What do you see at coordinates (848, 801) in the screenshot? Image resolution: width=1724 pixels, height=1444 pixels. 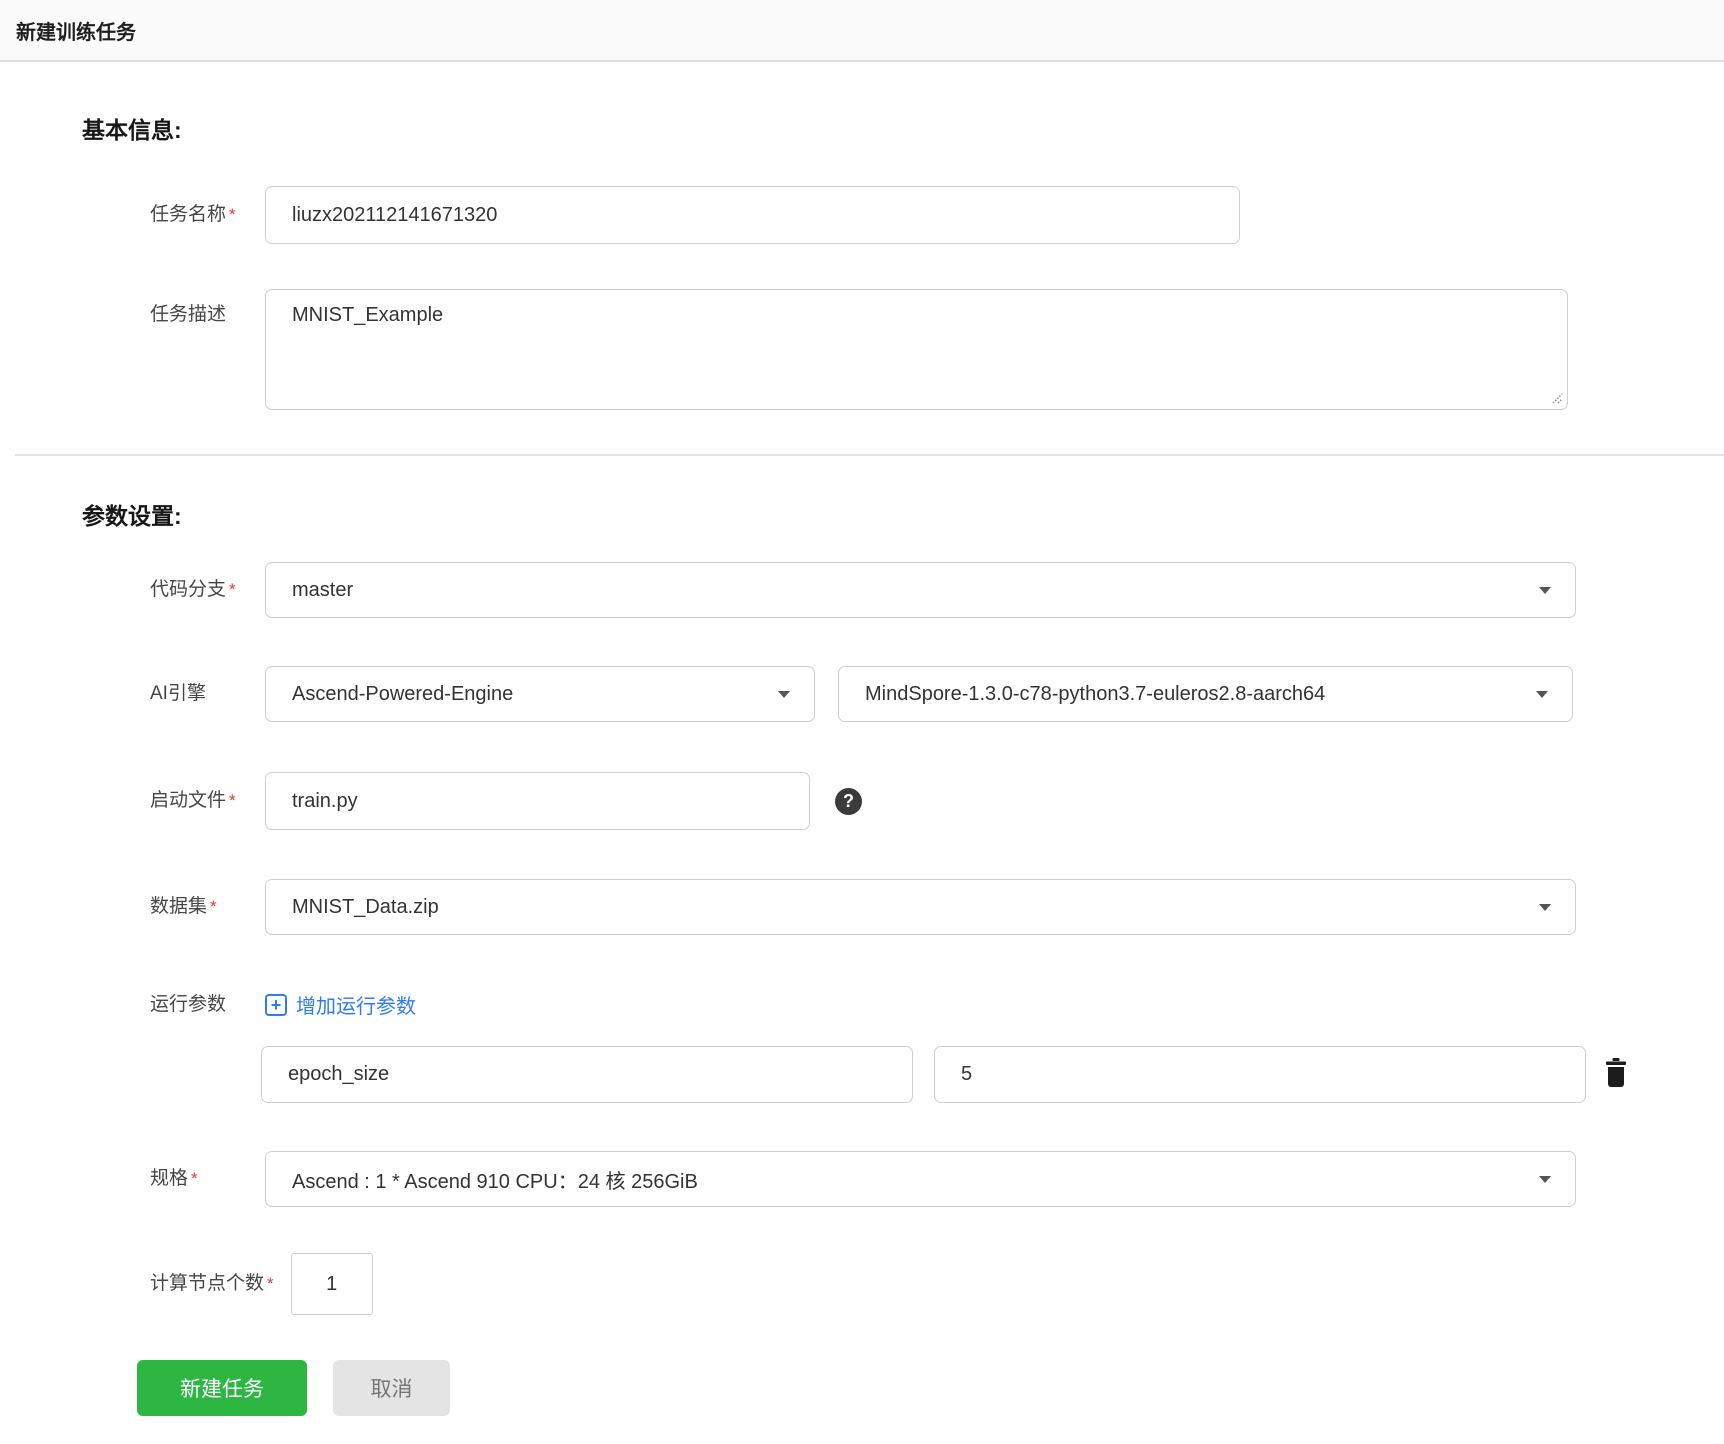 I see `help-icon: ?` at bounding box center [848, 801].